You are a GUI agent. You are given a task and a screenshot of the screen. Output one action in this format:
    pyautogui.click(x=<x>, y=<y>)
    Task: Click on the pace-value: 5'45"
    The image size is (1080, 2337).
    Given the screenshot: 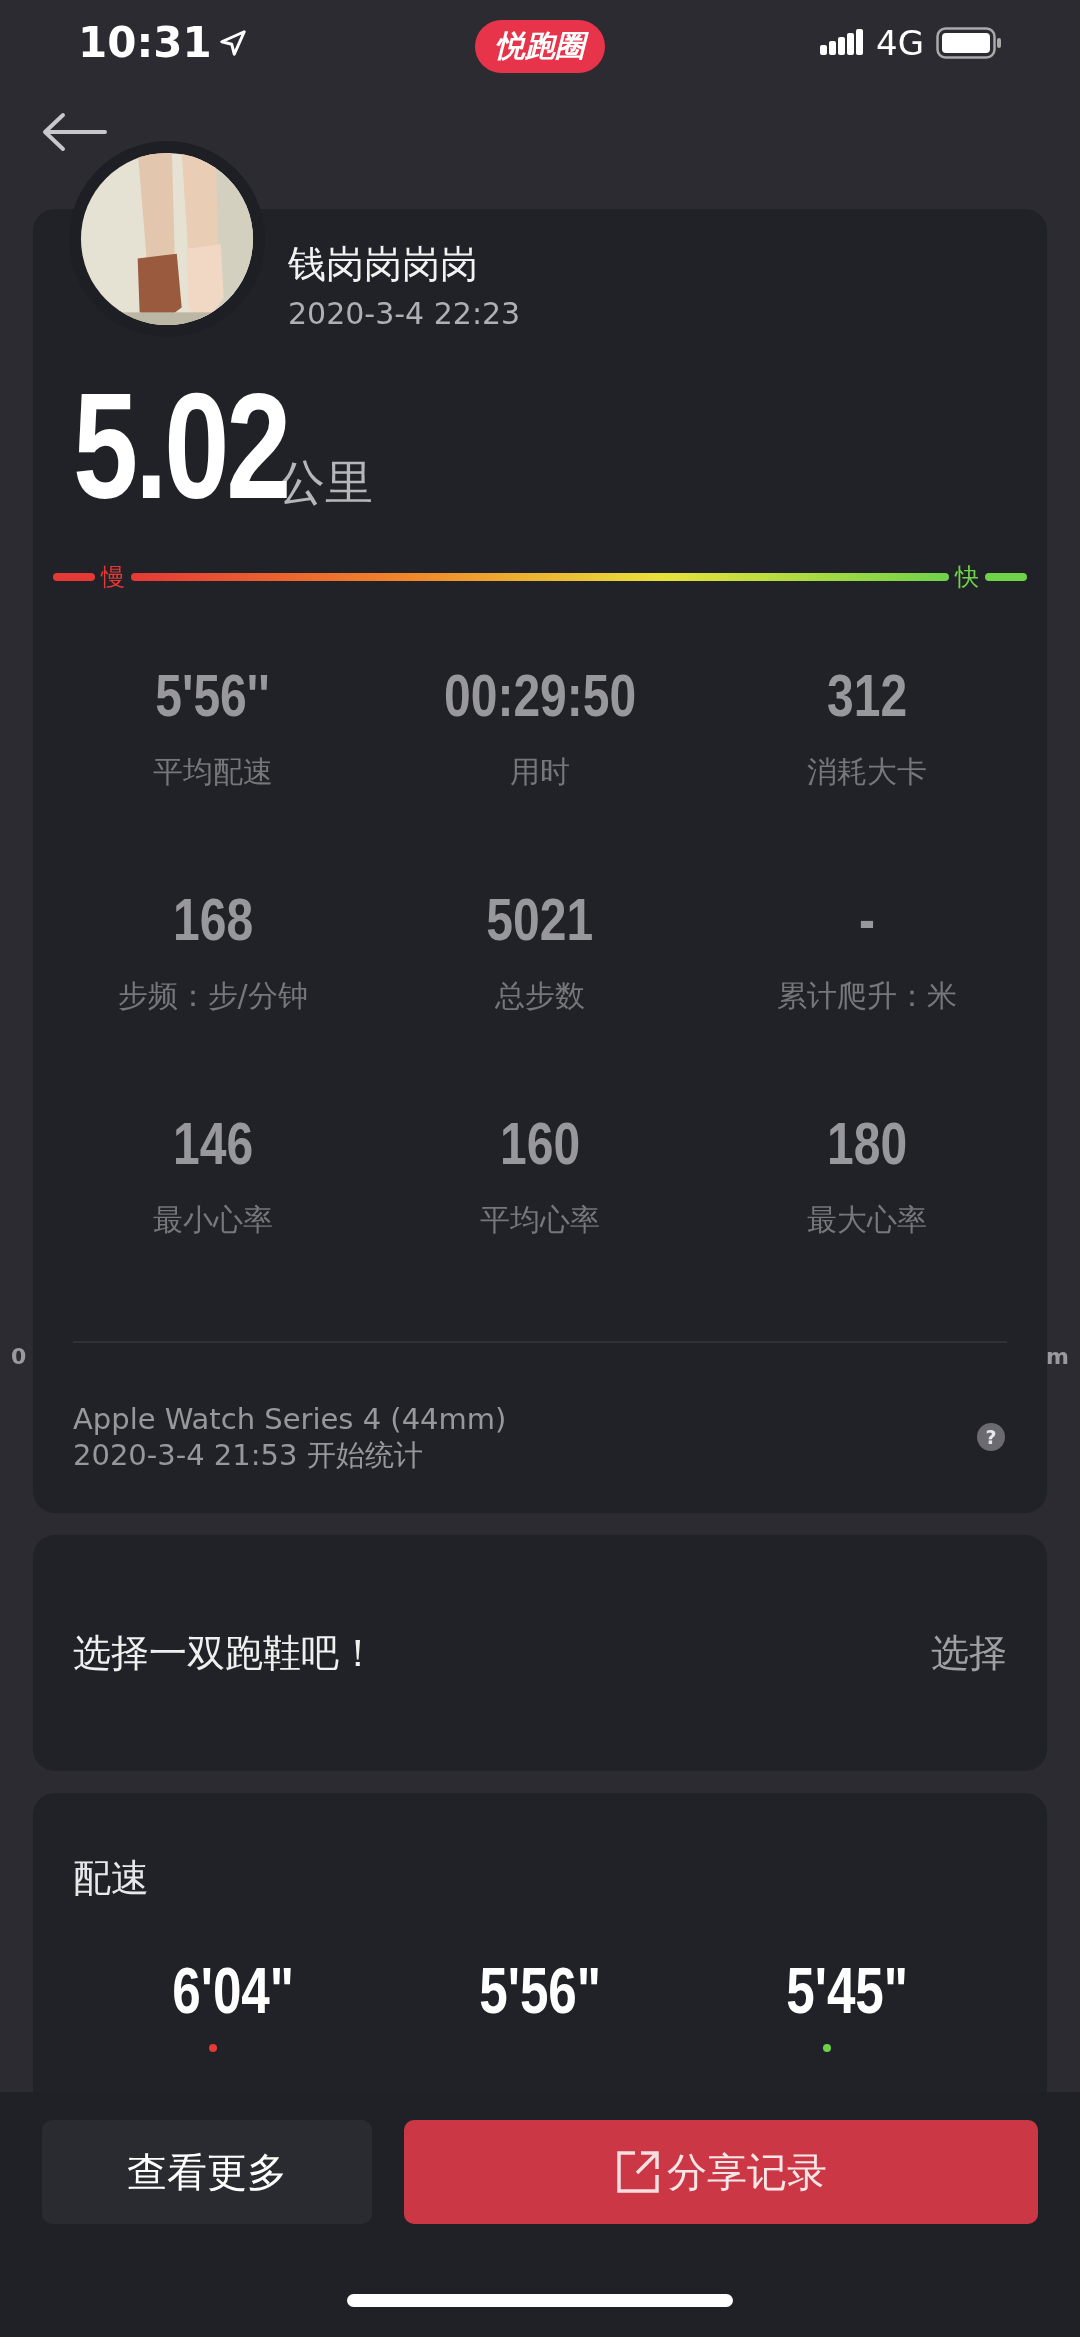 What is the action you would take?
    pyautogui.click(x=847, y=1991)
    